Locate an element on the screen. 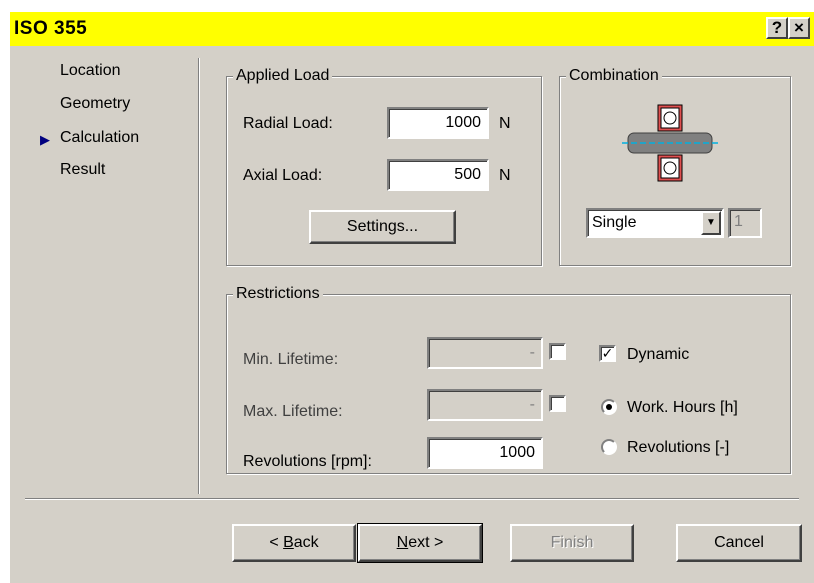 The height and width of the screenshot is (583, 814). radio-selected-dot is located at coordinates (609, 407).